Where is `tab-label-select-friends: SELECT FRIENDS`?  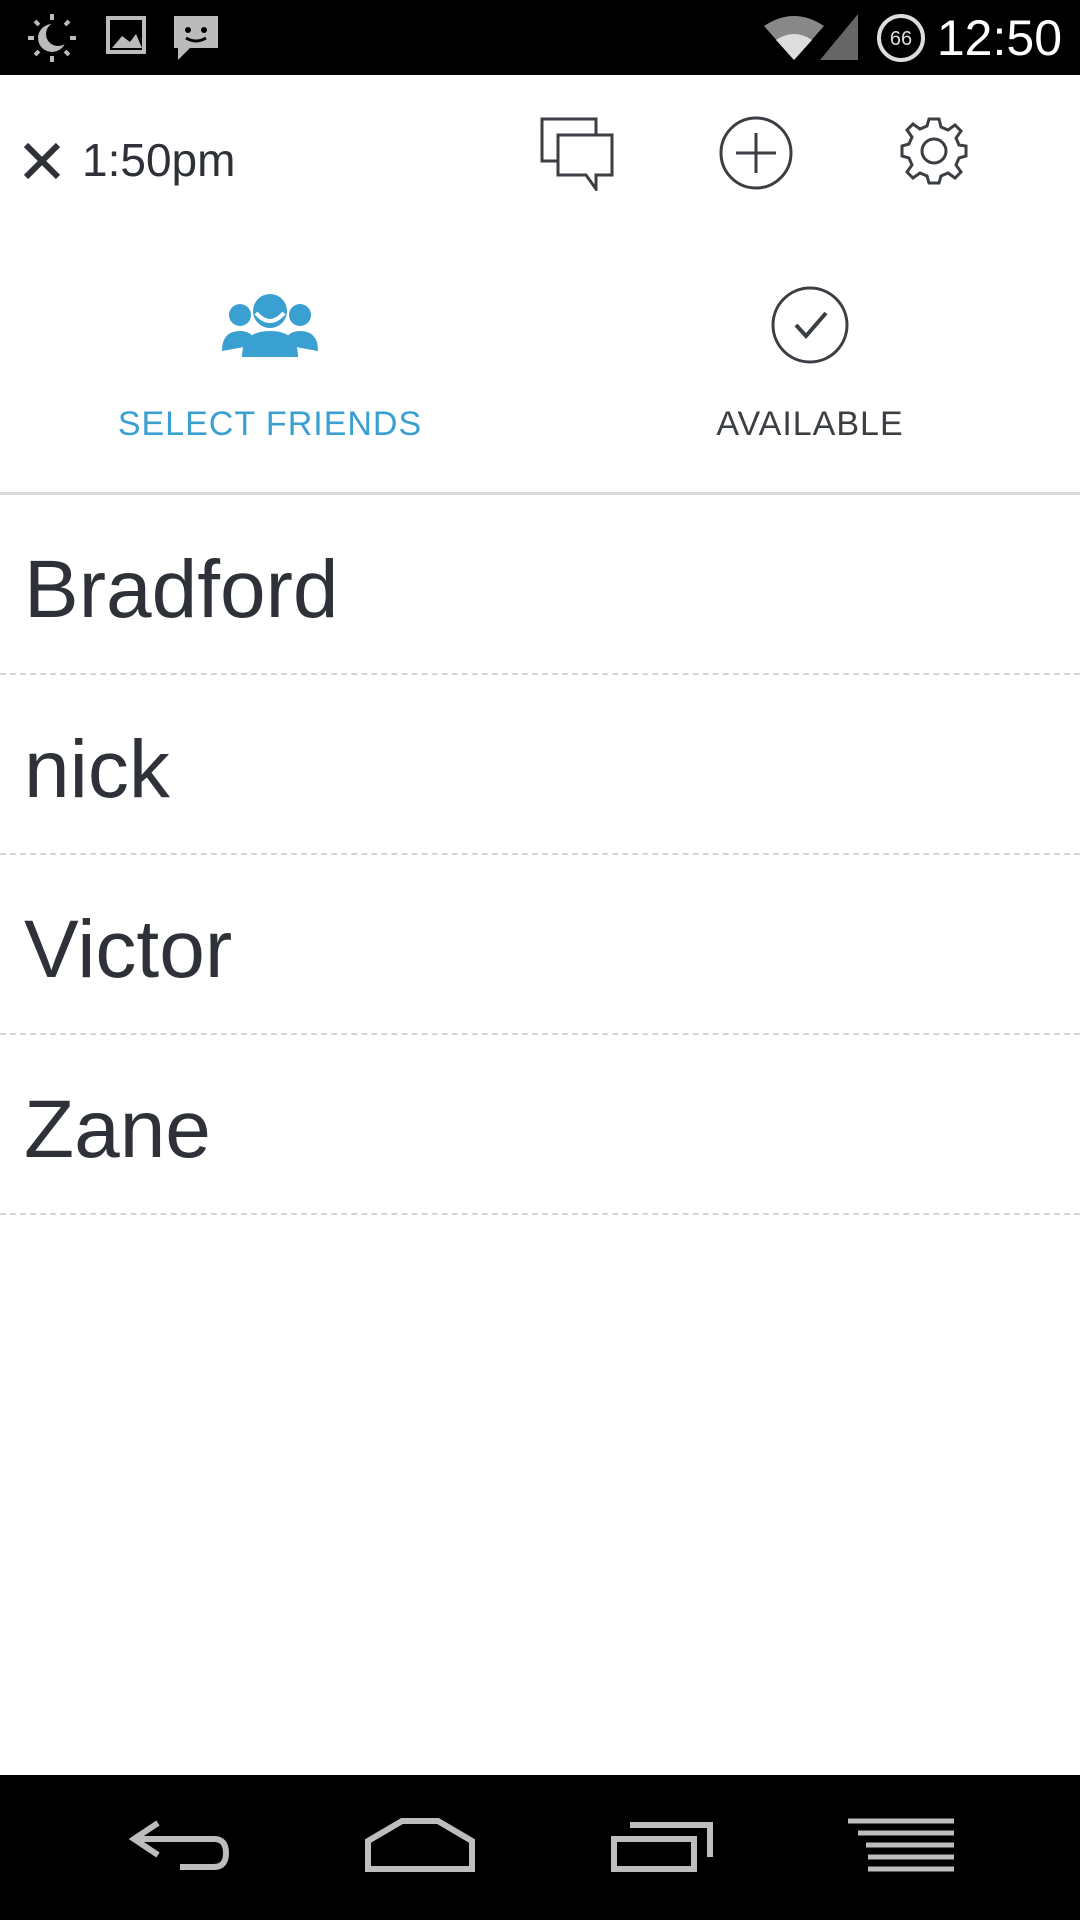 tab-label-select-friends: SELECT FRIENDS is located at coordinates (270, 424).